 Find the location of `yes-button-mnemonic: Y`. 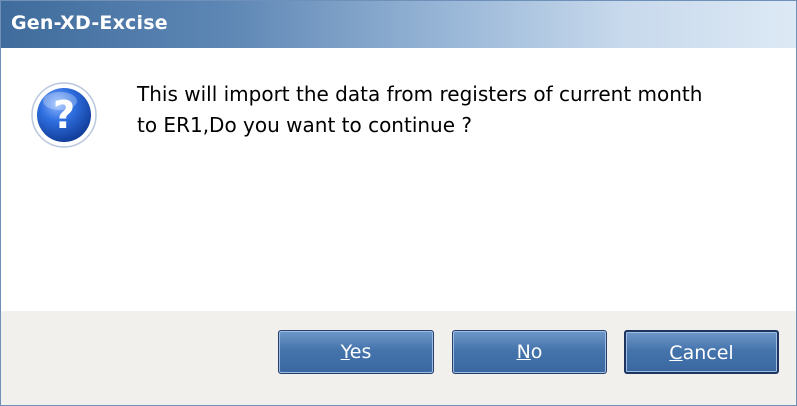

yes-button-mnemonic: Y is located at coordinates (345, 352).